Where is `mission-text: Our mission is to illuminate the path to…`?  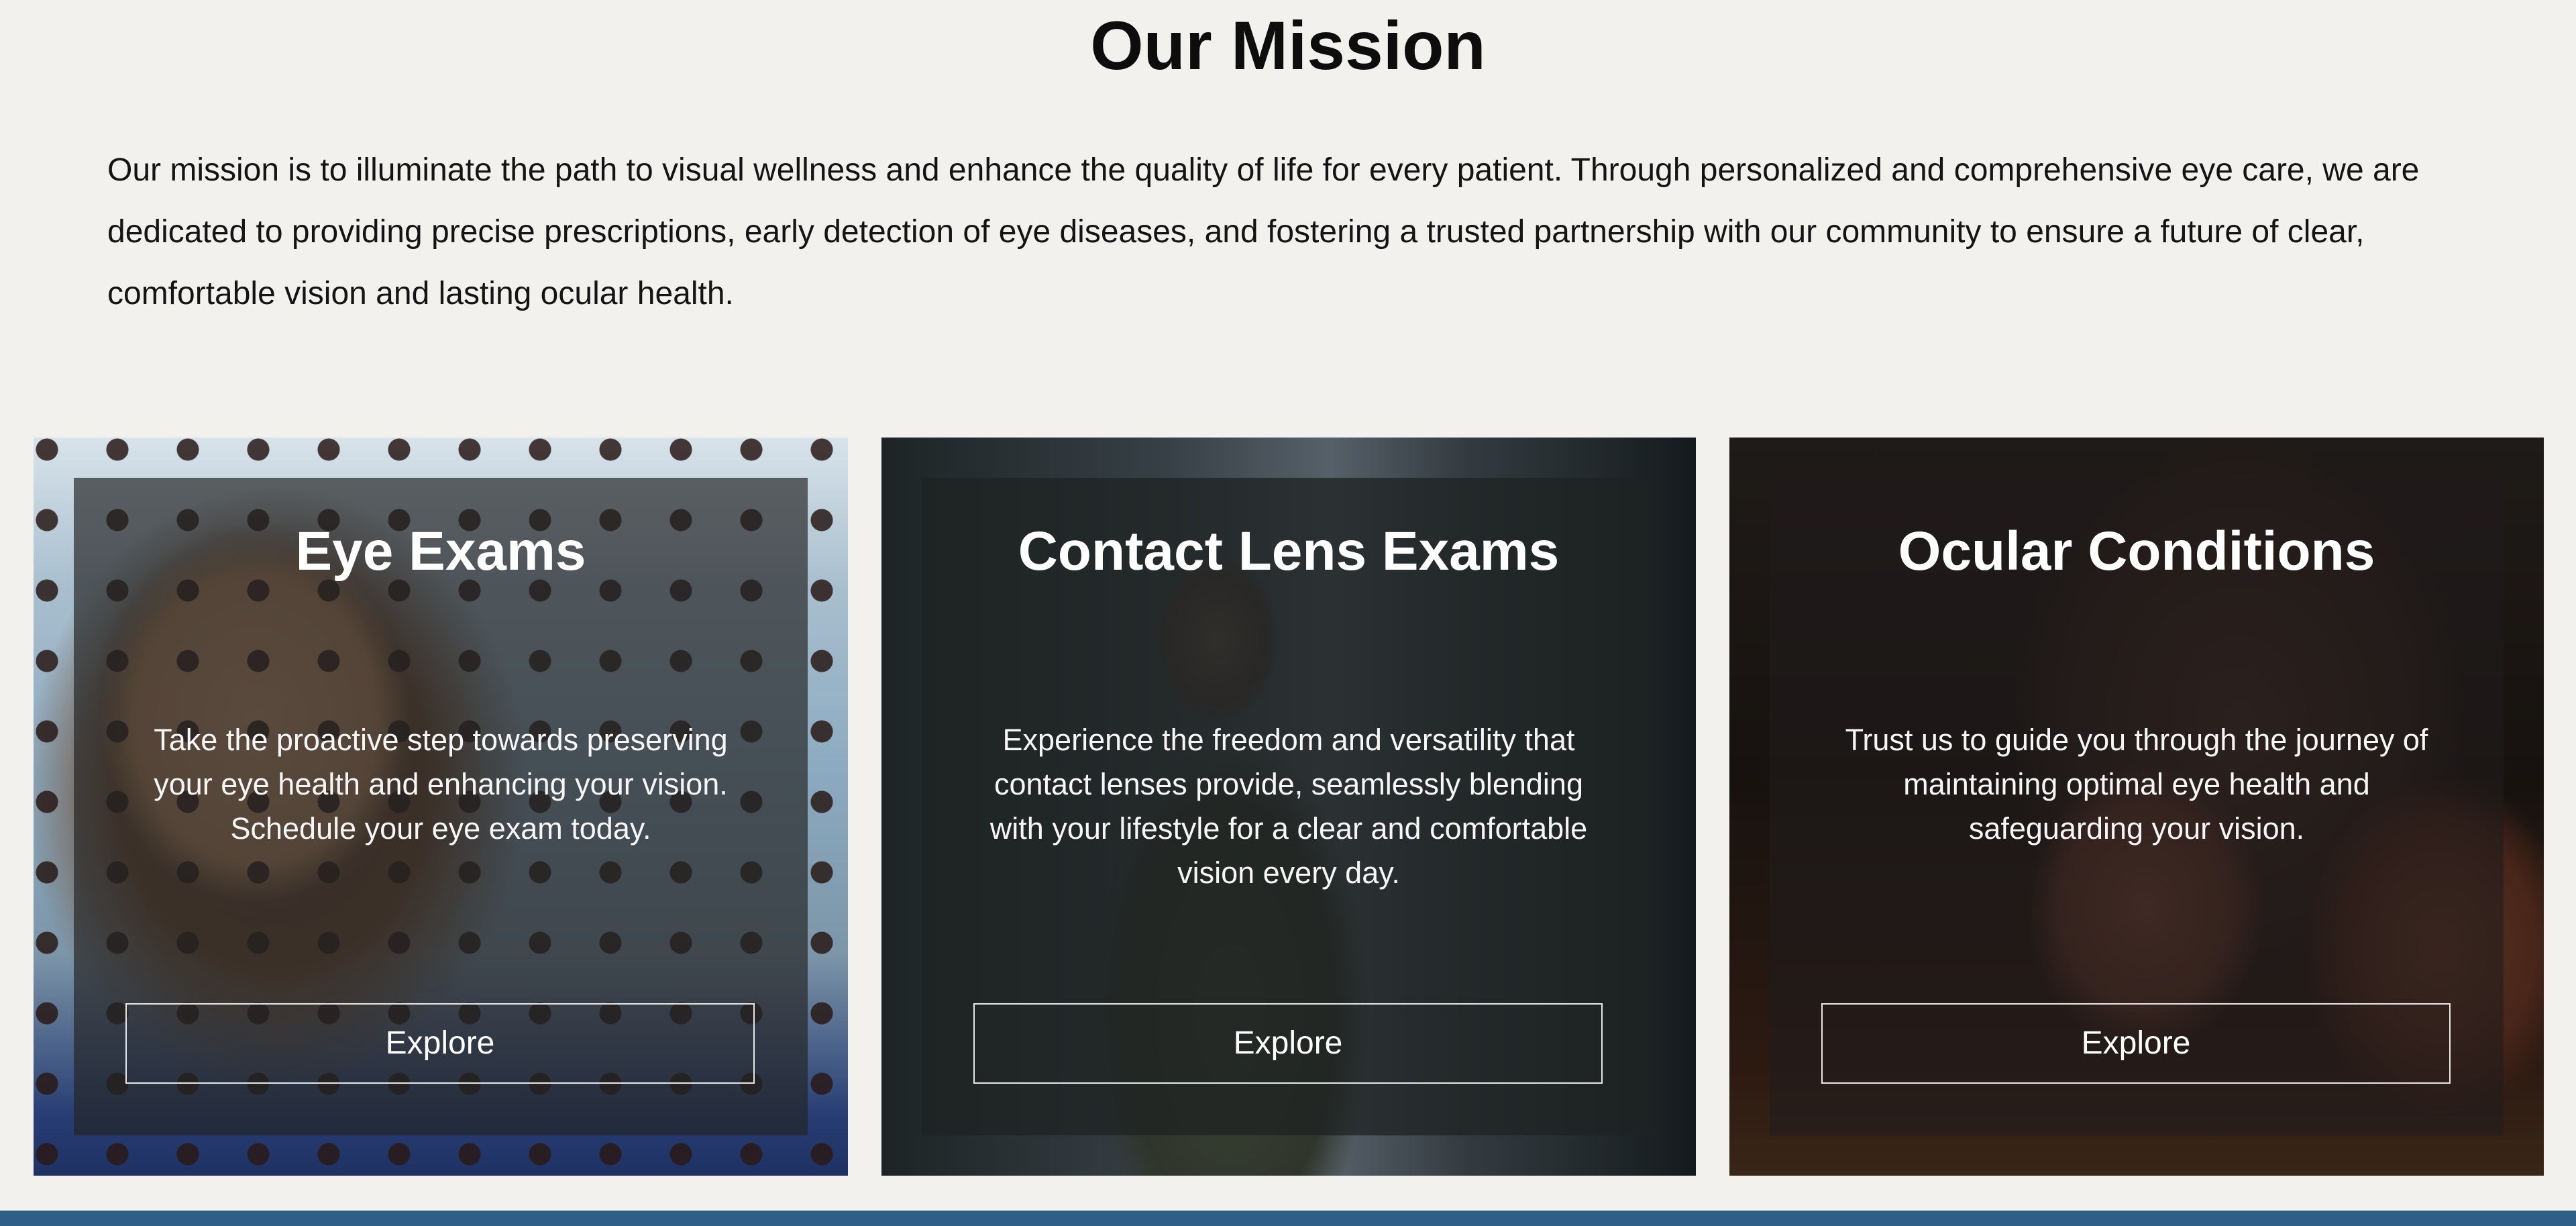
mission-text: Our mission is to illuminate the path to… is located at coordinates (1263, 231).